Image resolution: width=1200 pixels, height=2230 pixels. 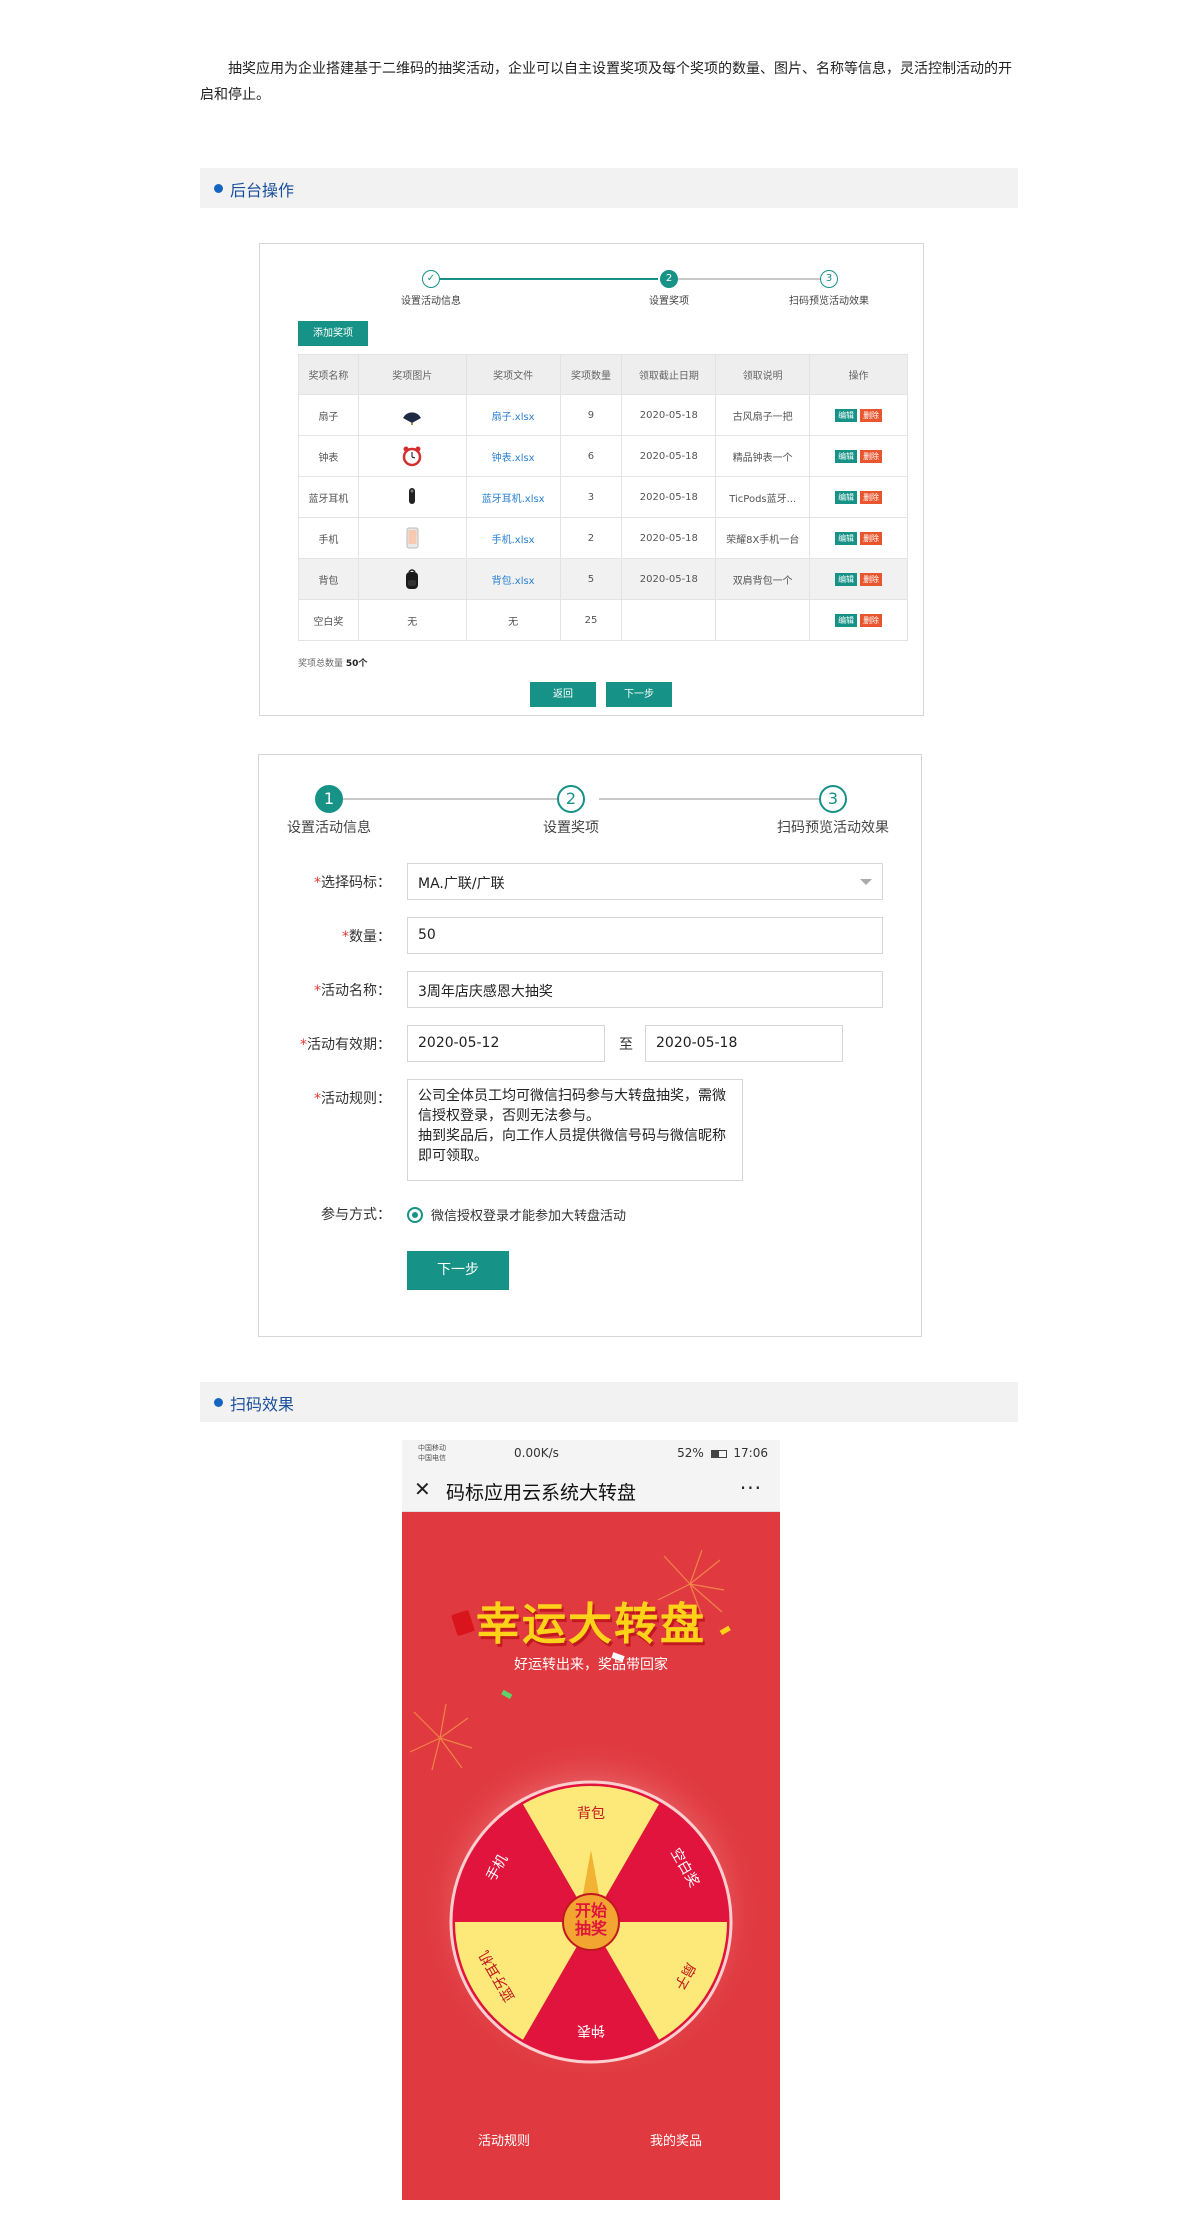 What do you see at coordinates (328, 415) in the screenshot?
I see `prize-name: 扇子` at bounding box center [328, 415].